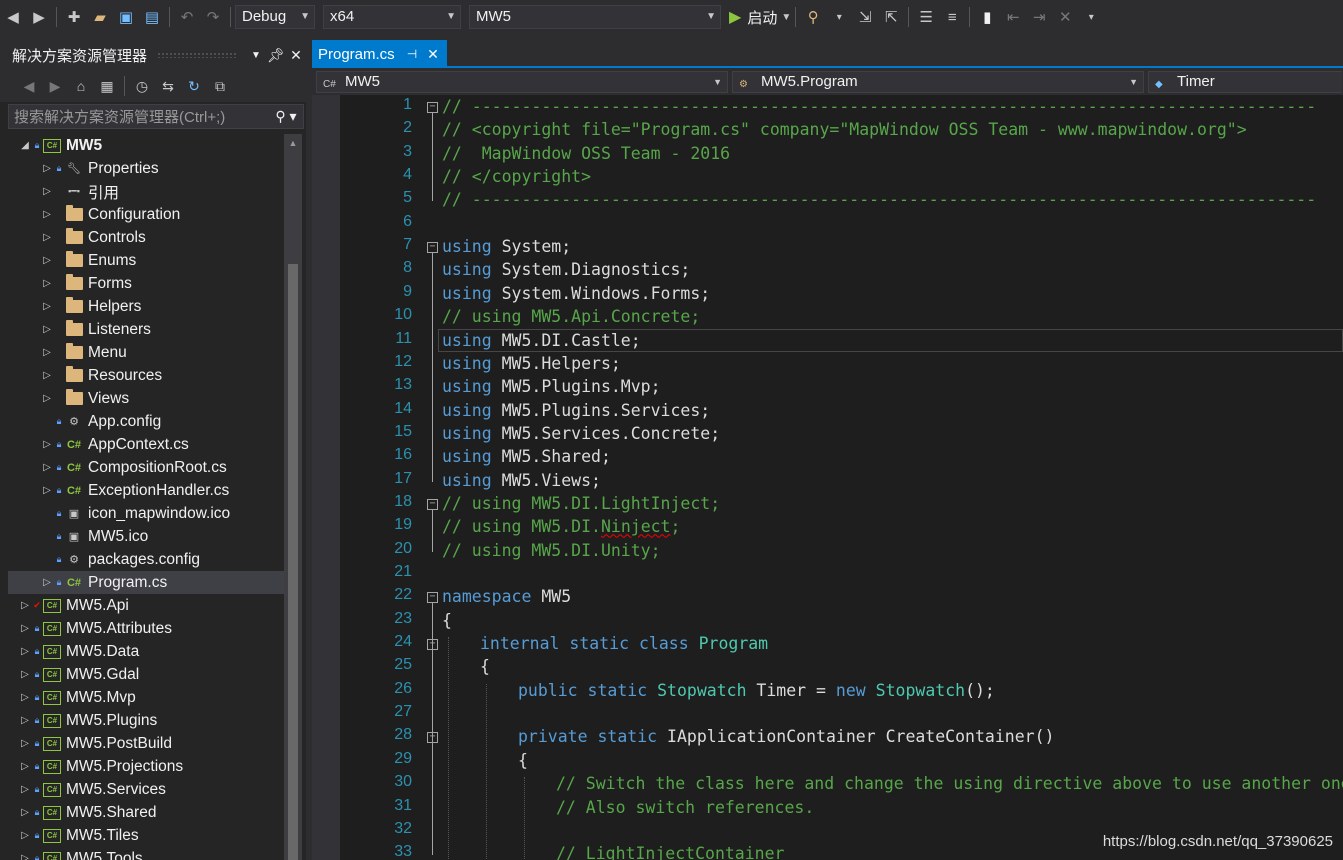 Image resolution: width=1343 pixels, height=860 pixels. What do you see at coordinates (100, 17) in the screenshot?
I see `open-folder-icon: ▰` at bounding box center [100, 17].